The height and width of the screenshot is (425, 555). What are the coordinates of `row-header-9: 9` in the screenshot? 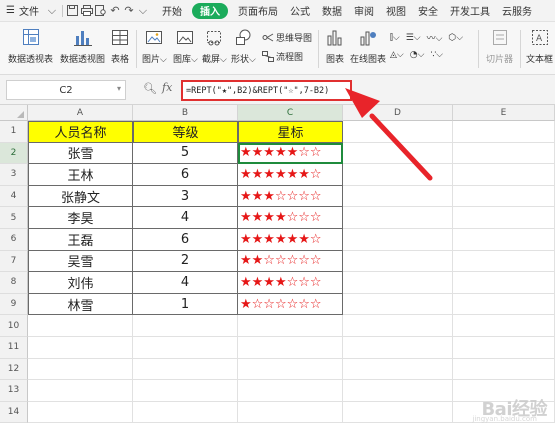 It's located at (14, 304).